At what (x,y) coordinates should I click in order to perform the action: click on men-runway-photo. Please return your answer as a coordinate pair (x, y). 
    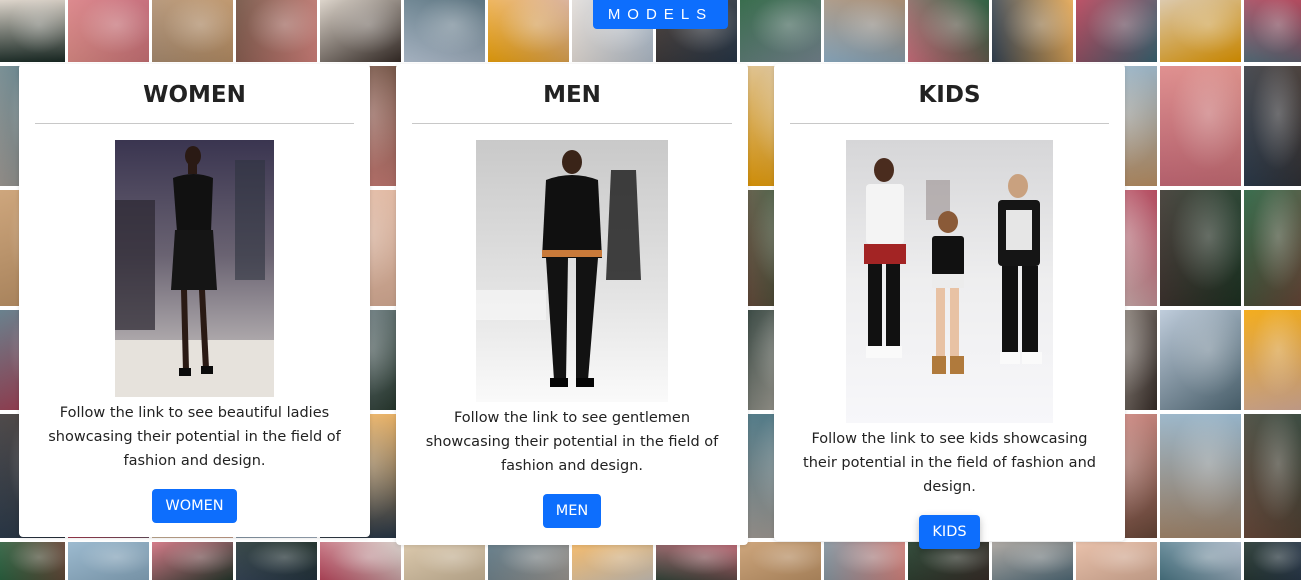
    Looking at the image, I should click on (572, 271).